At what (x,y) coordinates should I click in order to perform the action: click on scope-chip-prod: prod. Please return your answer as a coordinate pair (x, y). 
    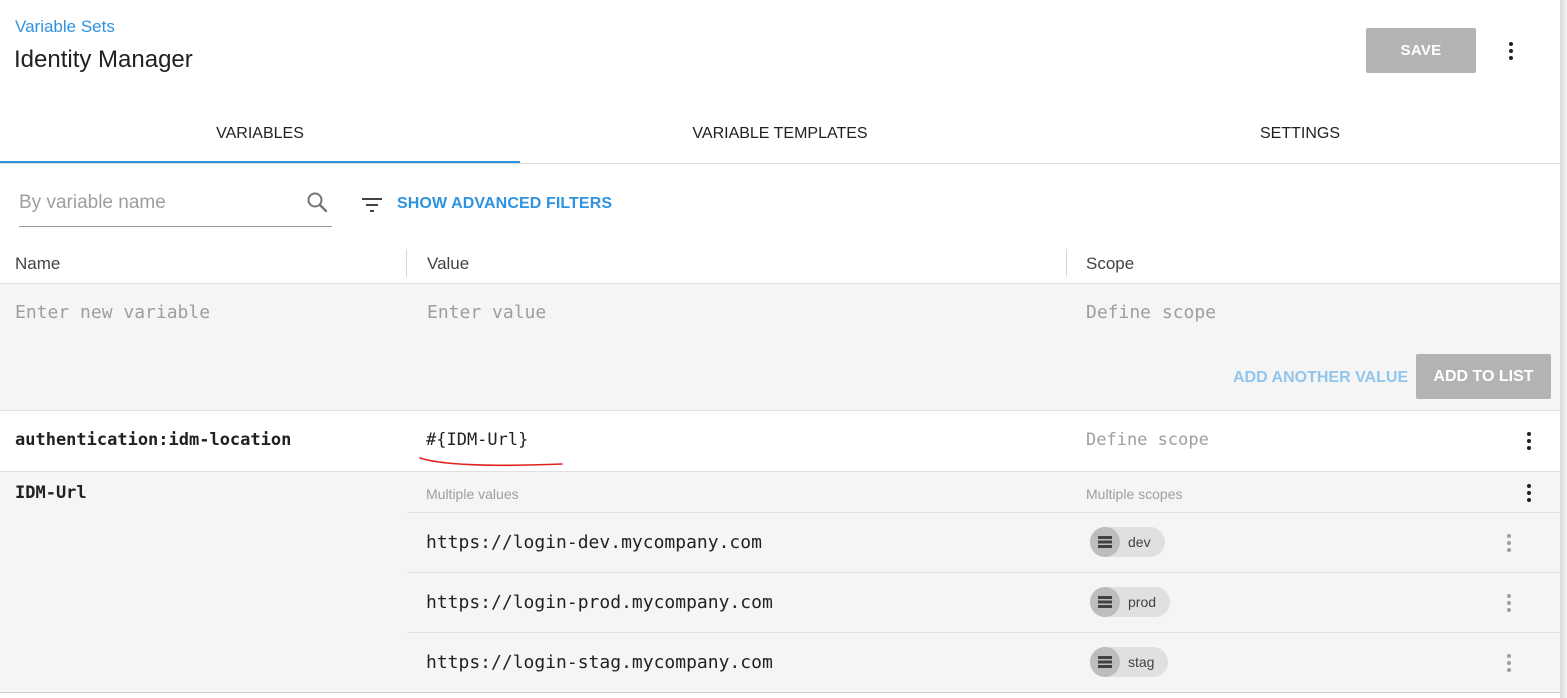
    Looking at the image, I should click on (1130, 602).